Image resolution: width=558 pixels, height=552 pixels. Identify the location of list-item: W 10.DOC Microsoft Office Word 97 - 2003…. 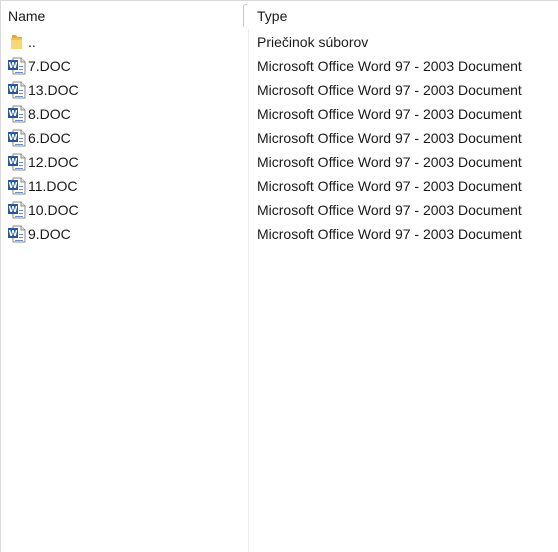
(279, 210).